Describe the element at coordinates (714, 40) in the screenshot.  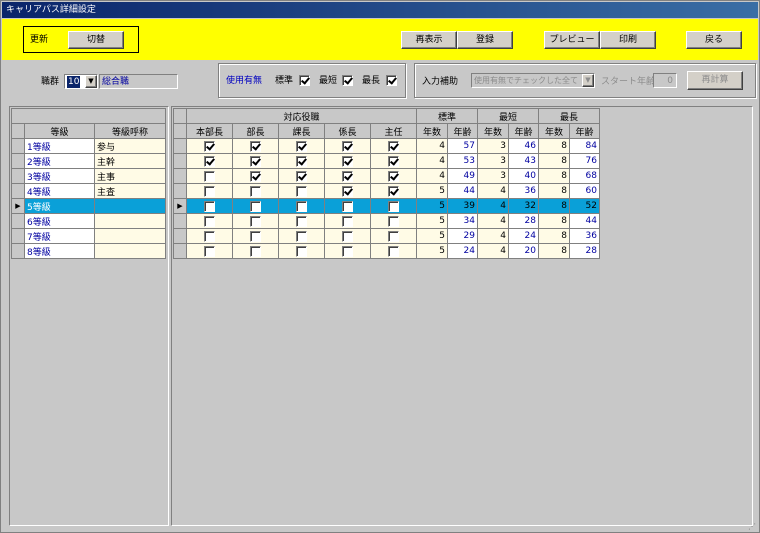
I see `back-button: 戻る` at that location.